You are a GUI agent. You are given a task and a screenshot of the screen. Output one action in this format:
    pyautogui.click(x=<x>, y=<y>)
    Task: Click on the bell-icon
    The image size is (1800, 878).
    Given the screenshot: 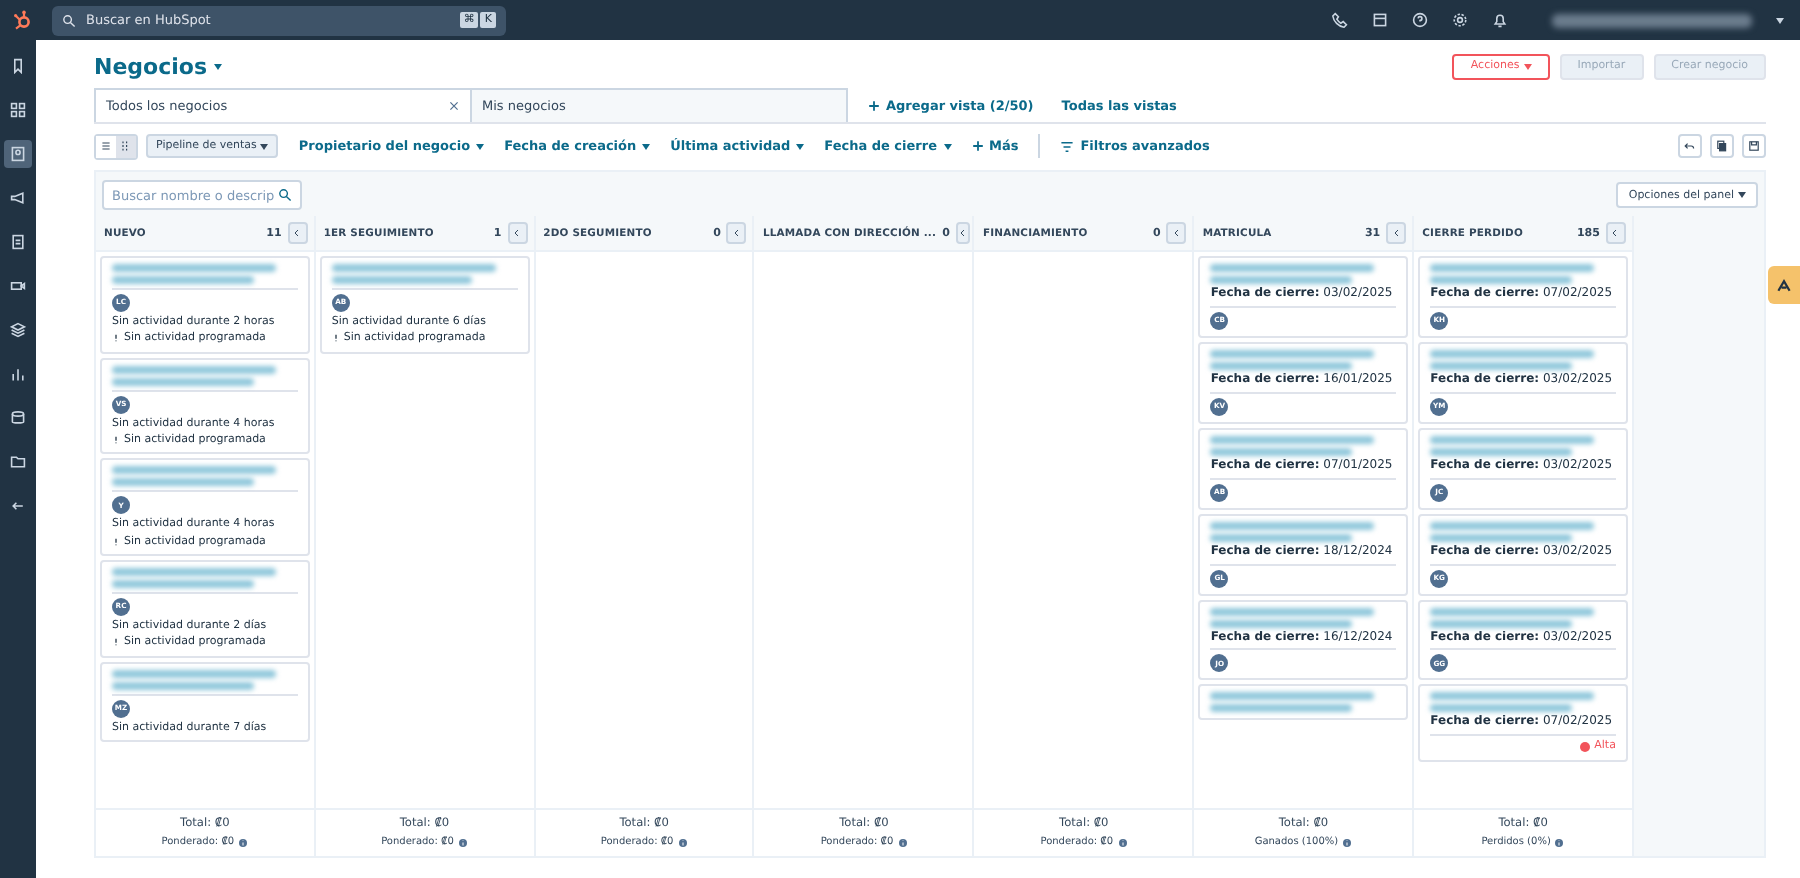 What is the action you would take?
    pyautogui.click(x=1500, y=20)
    